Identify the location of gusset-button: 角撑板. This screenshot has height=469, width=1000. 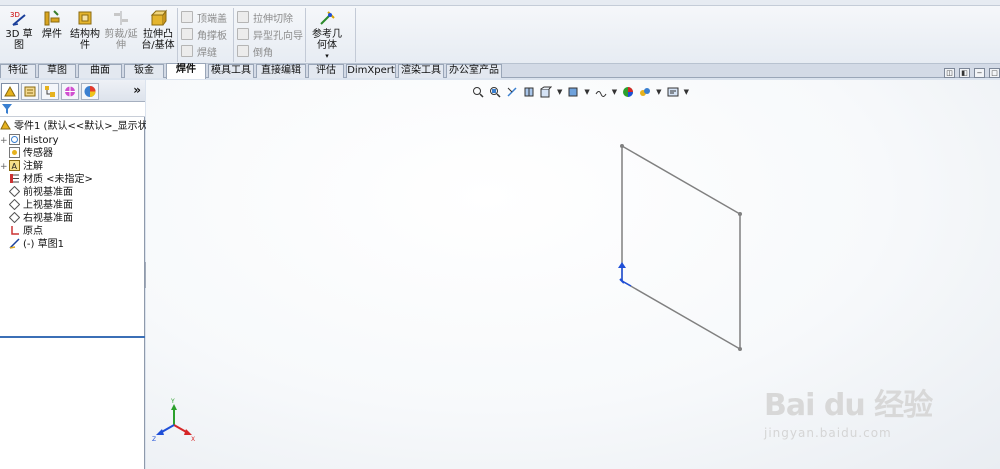
(204, 34).